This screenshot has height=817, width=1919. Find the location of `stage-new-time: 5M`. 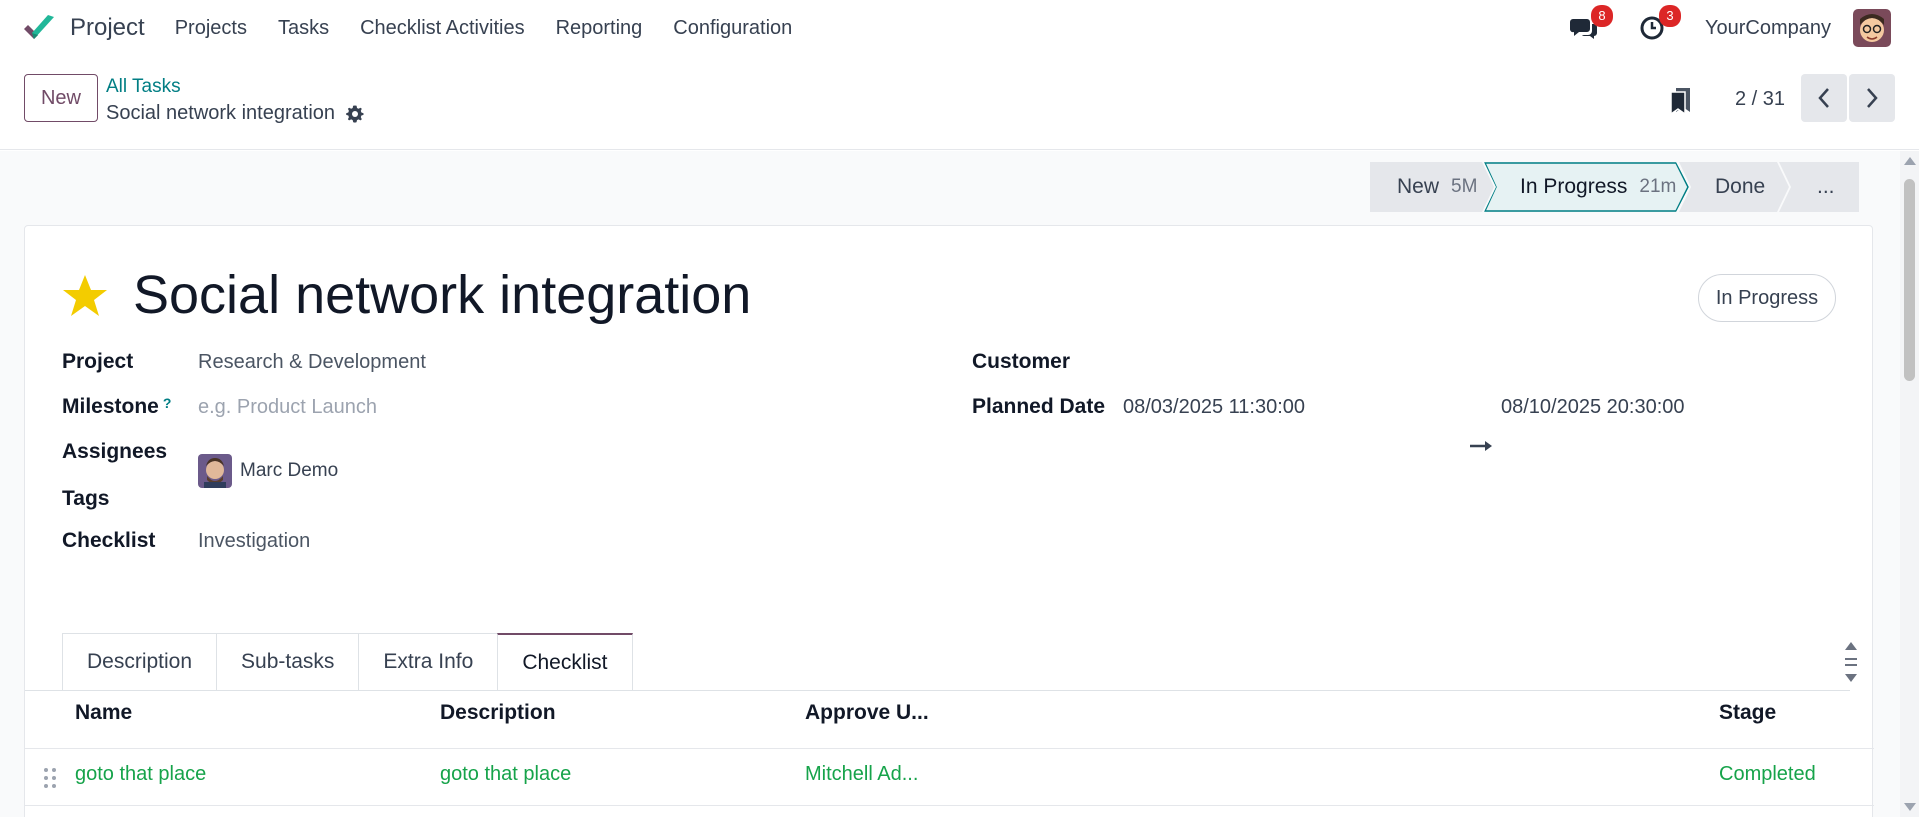

stage-new-time: 5M is located at coordinates (1464, 186).